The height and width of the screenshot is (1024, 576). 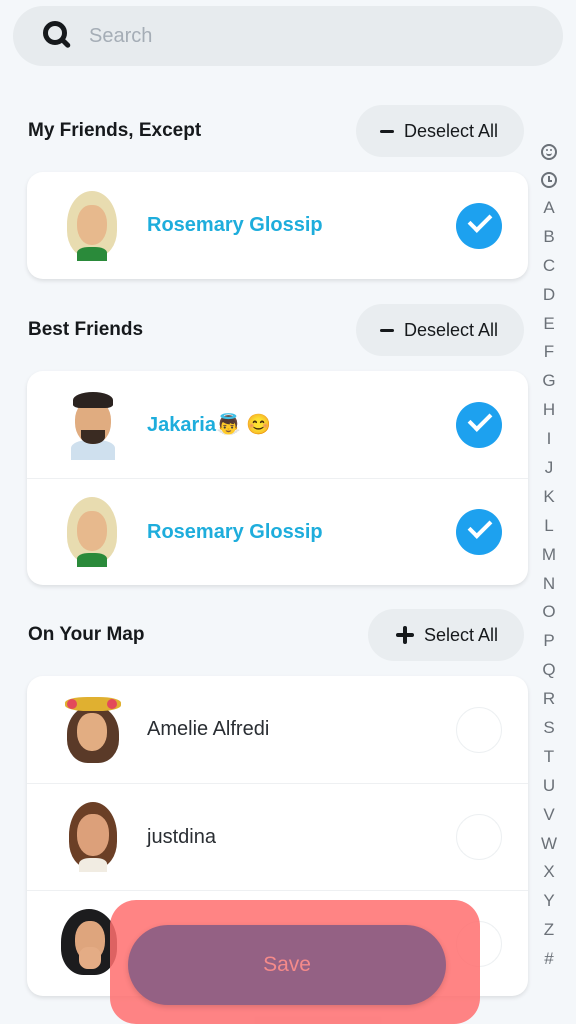 I want to click on index-letter: L, so click(x=548, y=526).